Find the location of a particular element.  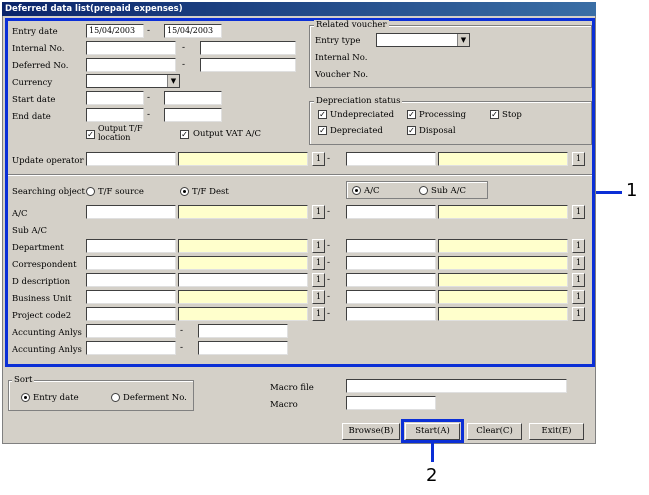

d-description-lookup-from-button: 1 is located at coordinates (318, 280).